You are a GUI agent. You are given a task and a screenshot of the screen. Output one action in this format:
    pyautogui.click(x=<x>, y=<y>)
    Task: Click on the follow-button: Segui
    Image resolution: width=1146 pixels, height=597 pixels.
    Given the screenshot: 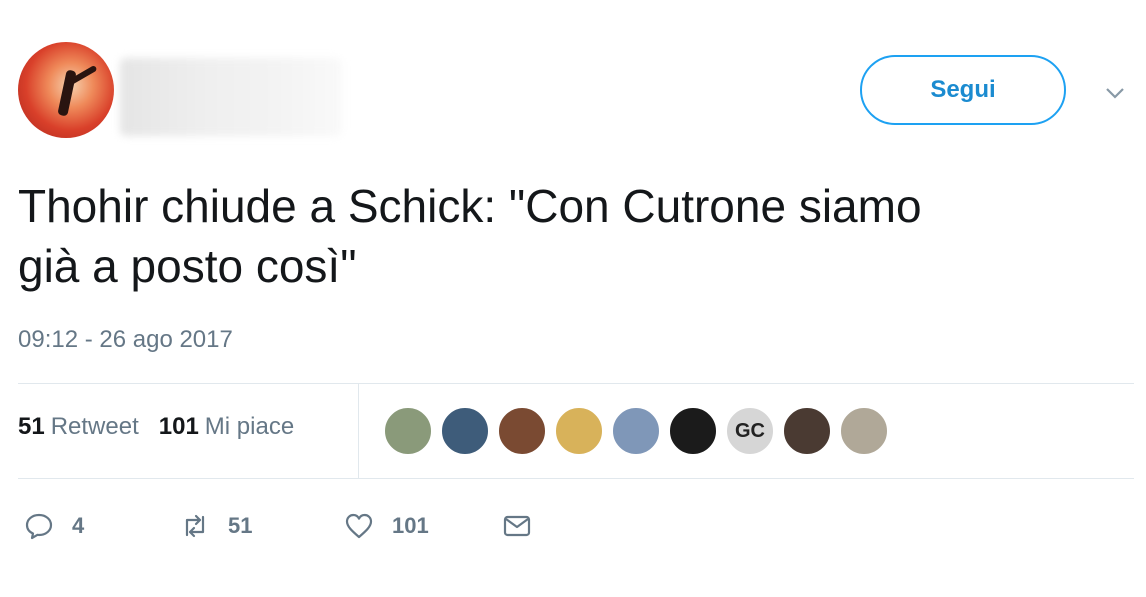 What is the action you would take?
    pyautogui.click(x=963, y=90)
    